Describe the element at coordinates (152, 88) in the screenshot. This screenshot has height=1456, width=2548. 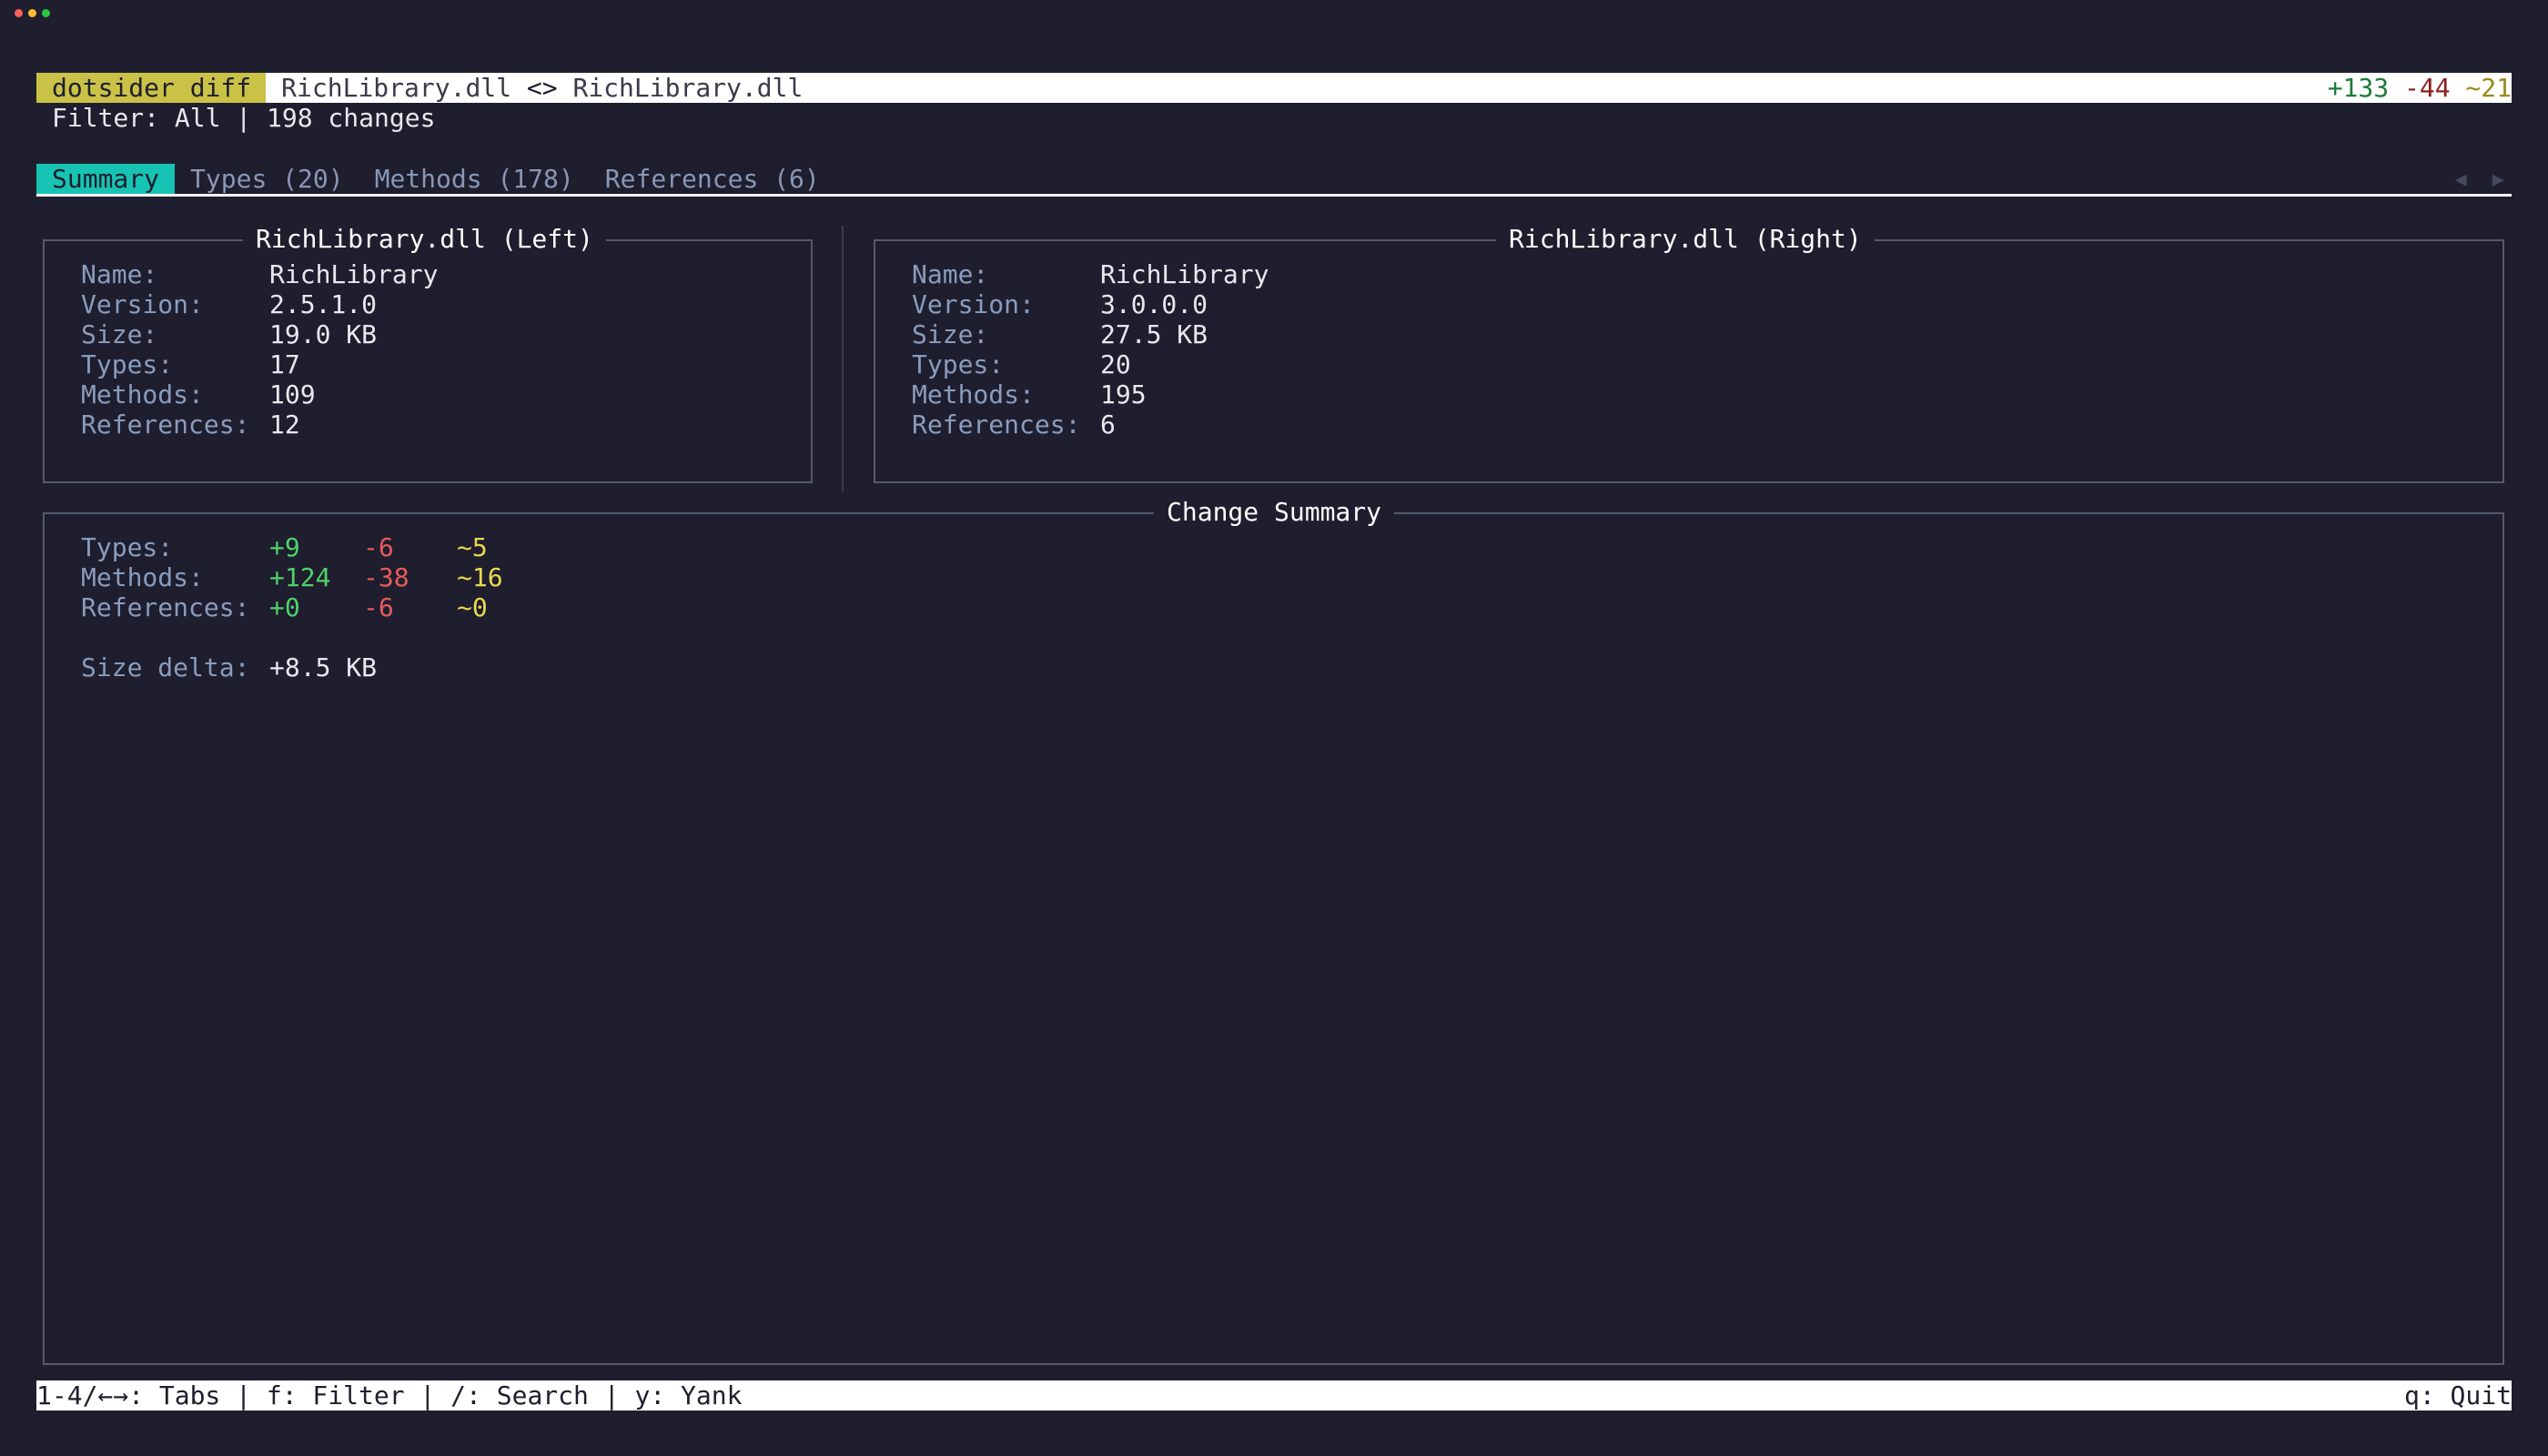
I see `app-name-badge: dotsider diff` at that location.